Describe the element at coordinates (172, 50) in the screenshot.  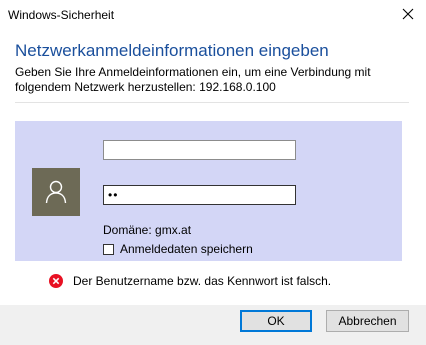
I see `dialog-heading: Netzwerkanmeldeinformationen eingeben` at that location.